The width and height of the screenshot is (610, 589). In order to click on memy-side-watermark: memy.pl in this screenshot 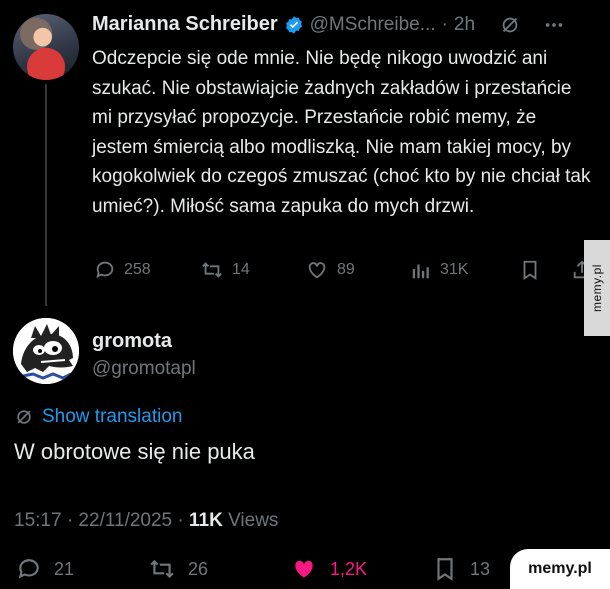, I will do `click(597, 288)`.